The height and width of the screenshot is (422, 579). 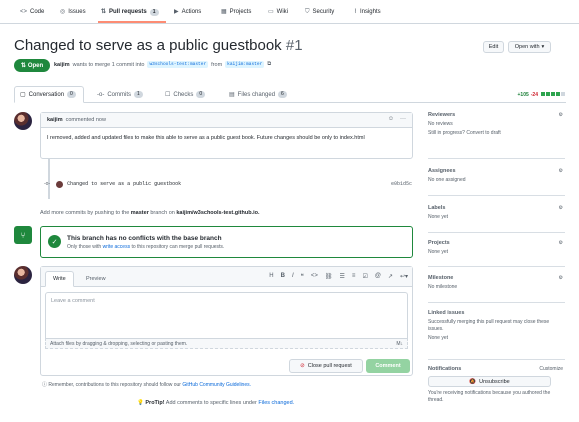 What do you see at coordinates (120, 94) in the screenshot?
I see `tab-commits: -o- Commits 1` at bounding box center [120, 94].